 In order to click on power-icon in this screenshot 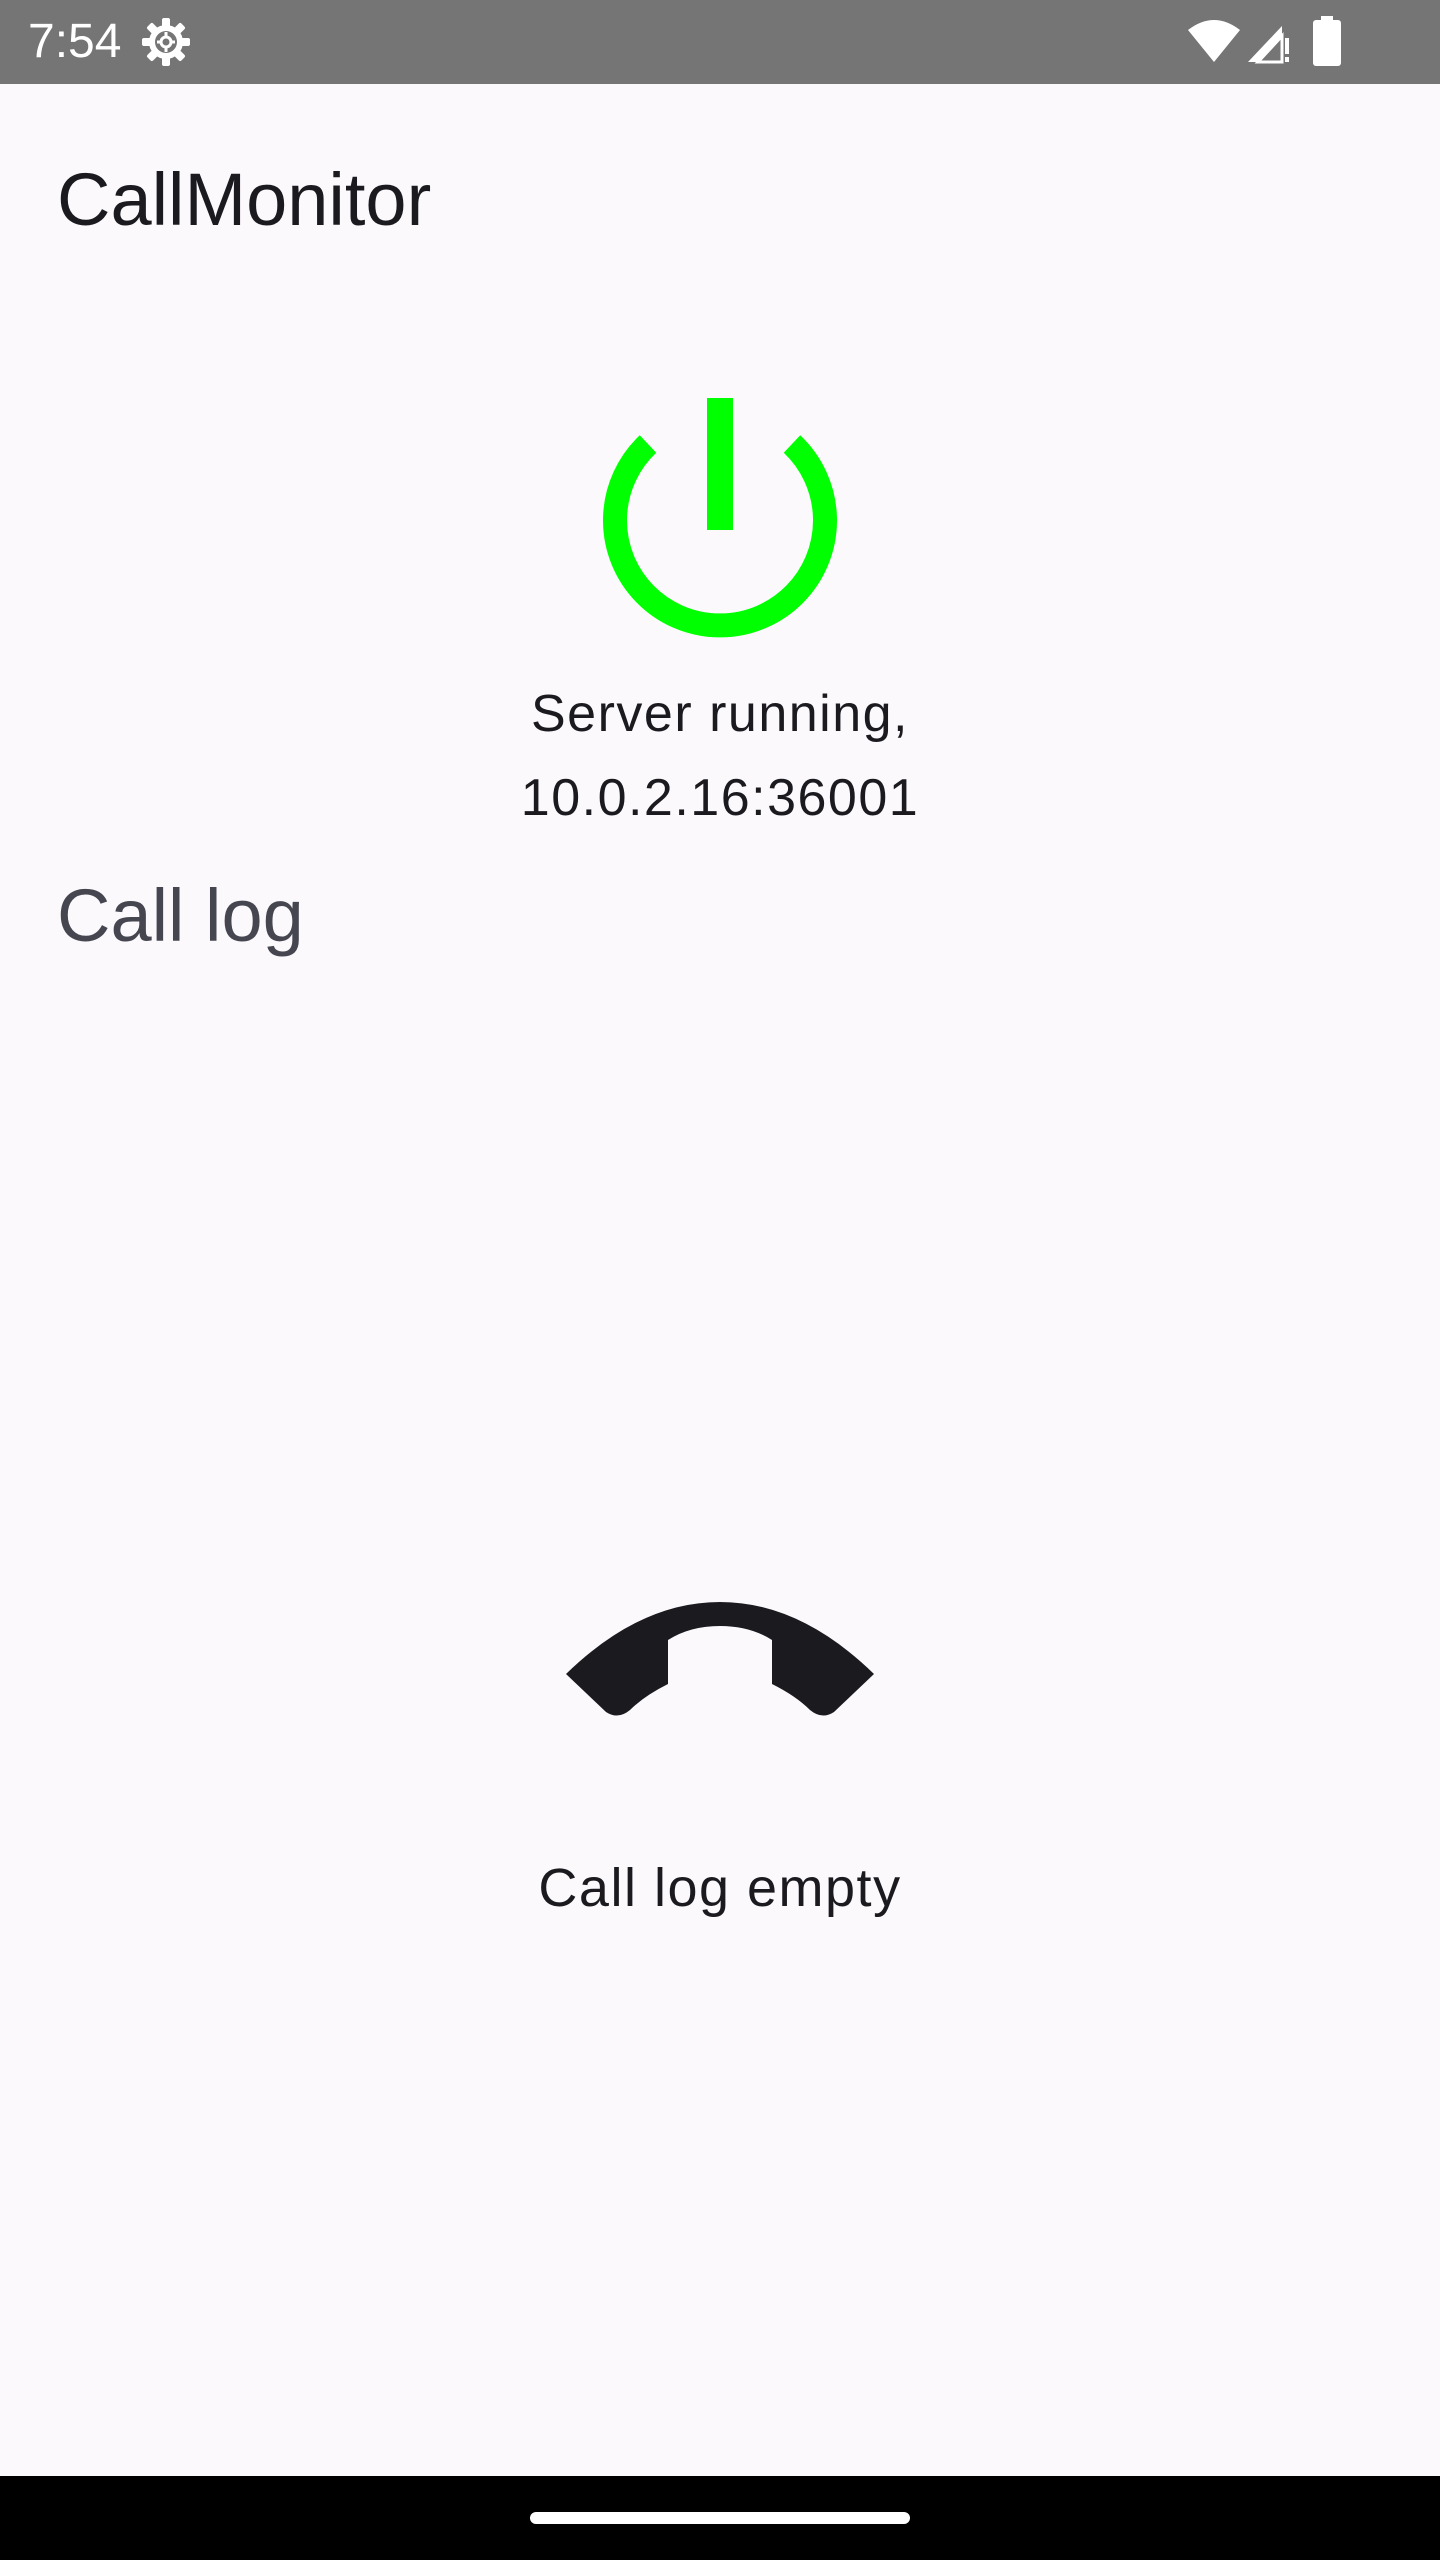, I will do `click(720, 518)`.